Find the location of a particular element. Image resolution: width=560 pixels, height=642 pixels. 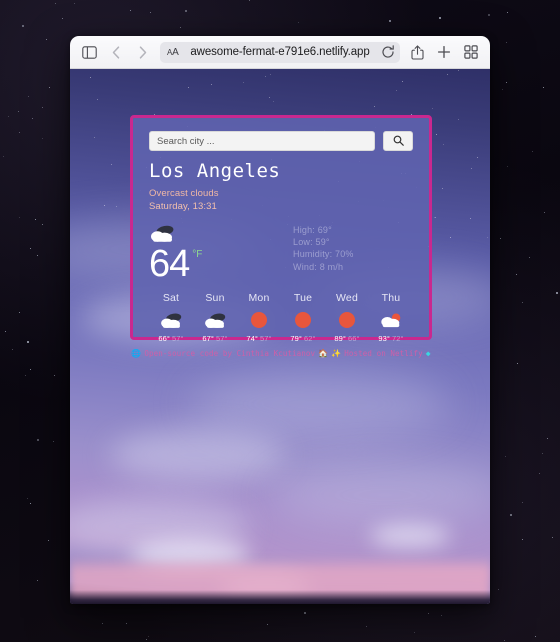

search-button is located at coordinates (398, 141).